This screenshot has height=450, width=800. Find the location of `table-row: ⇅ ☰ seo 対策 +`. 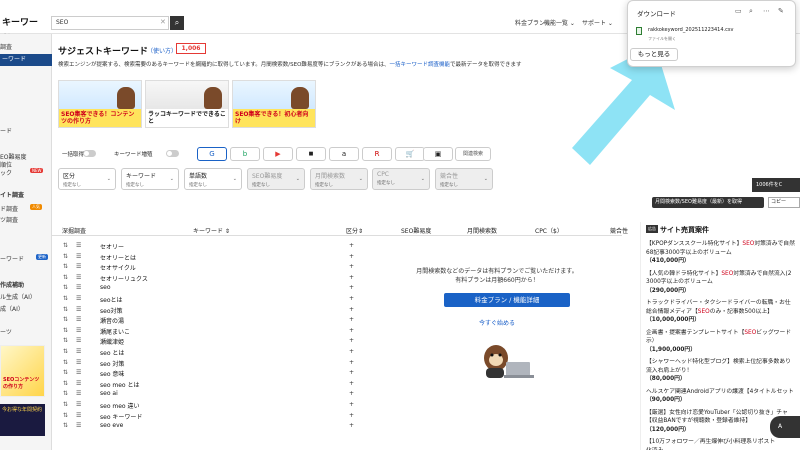

table-row: ⇅ ☰ seo 対策 + is located at coordinates (212, 364).